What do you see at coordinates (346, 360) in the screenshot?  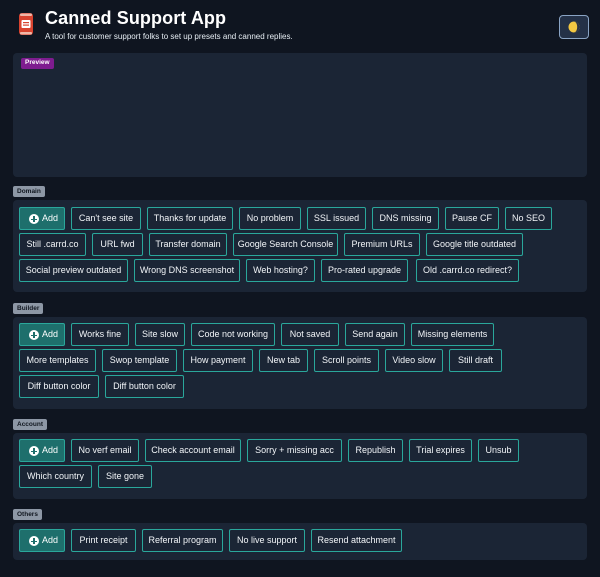 I see `reply-button: Scroll points` at bounding box center [346, 360].